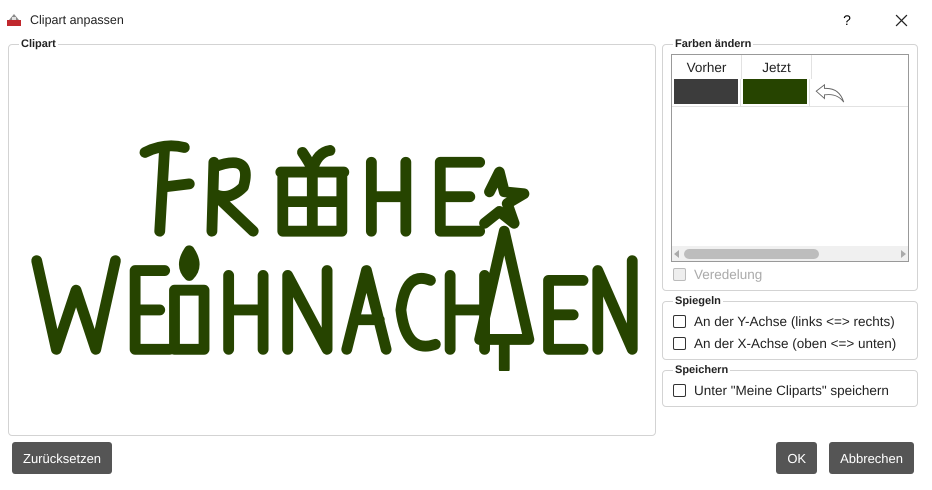 This screenshot has height=490, width=932. Describe the element at coordinates (791, 390) in the screenshot. I see `checkbox-label: Unter "Meine Cliparts" speichern` at that location.